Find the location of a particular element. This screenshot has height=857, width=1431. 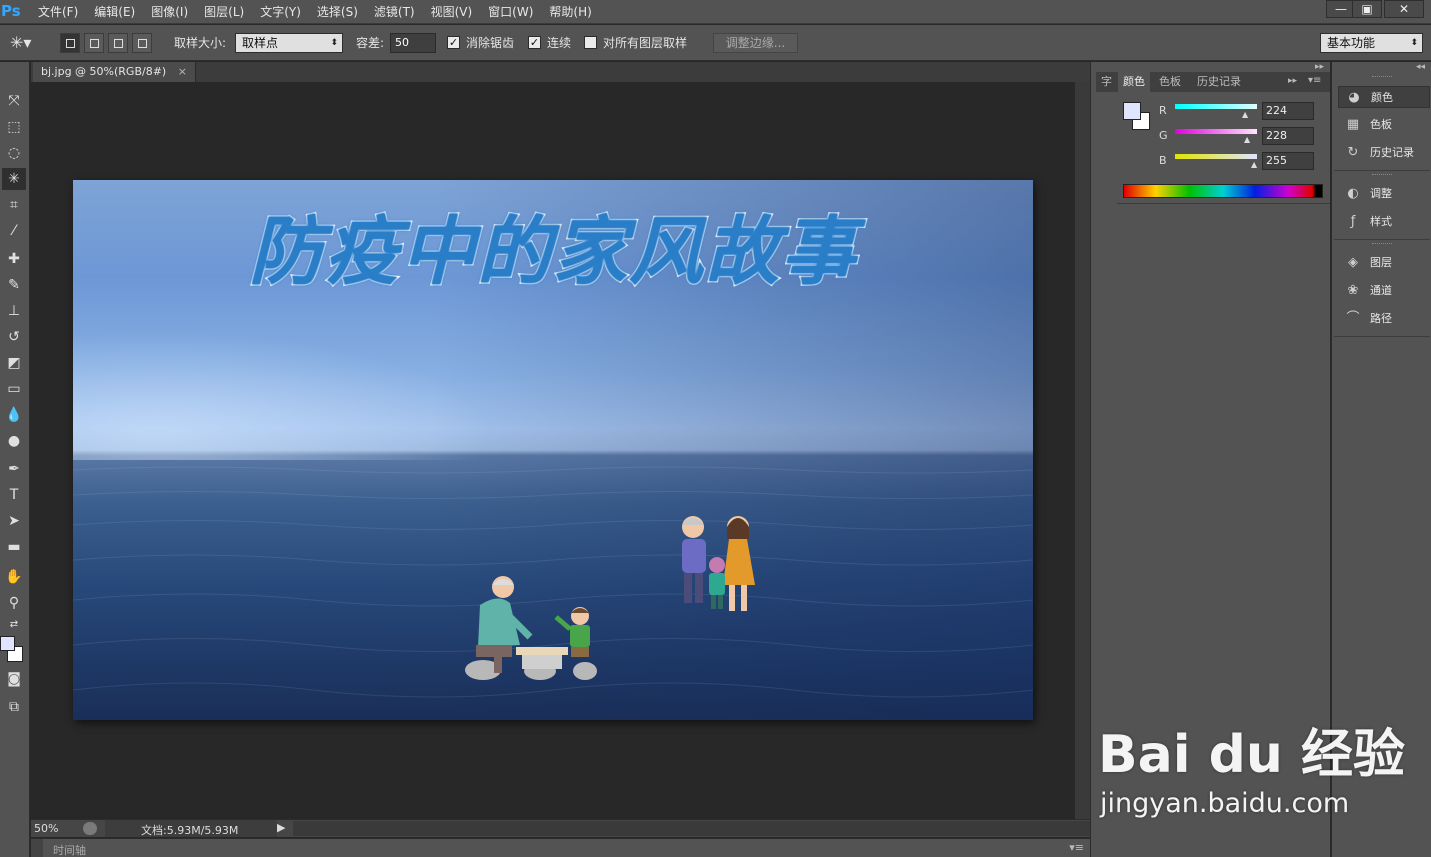

sample-all-layers-checkbox is located at coordinates (590, 42).